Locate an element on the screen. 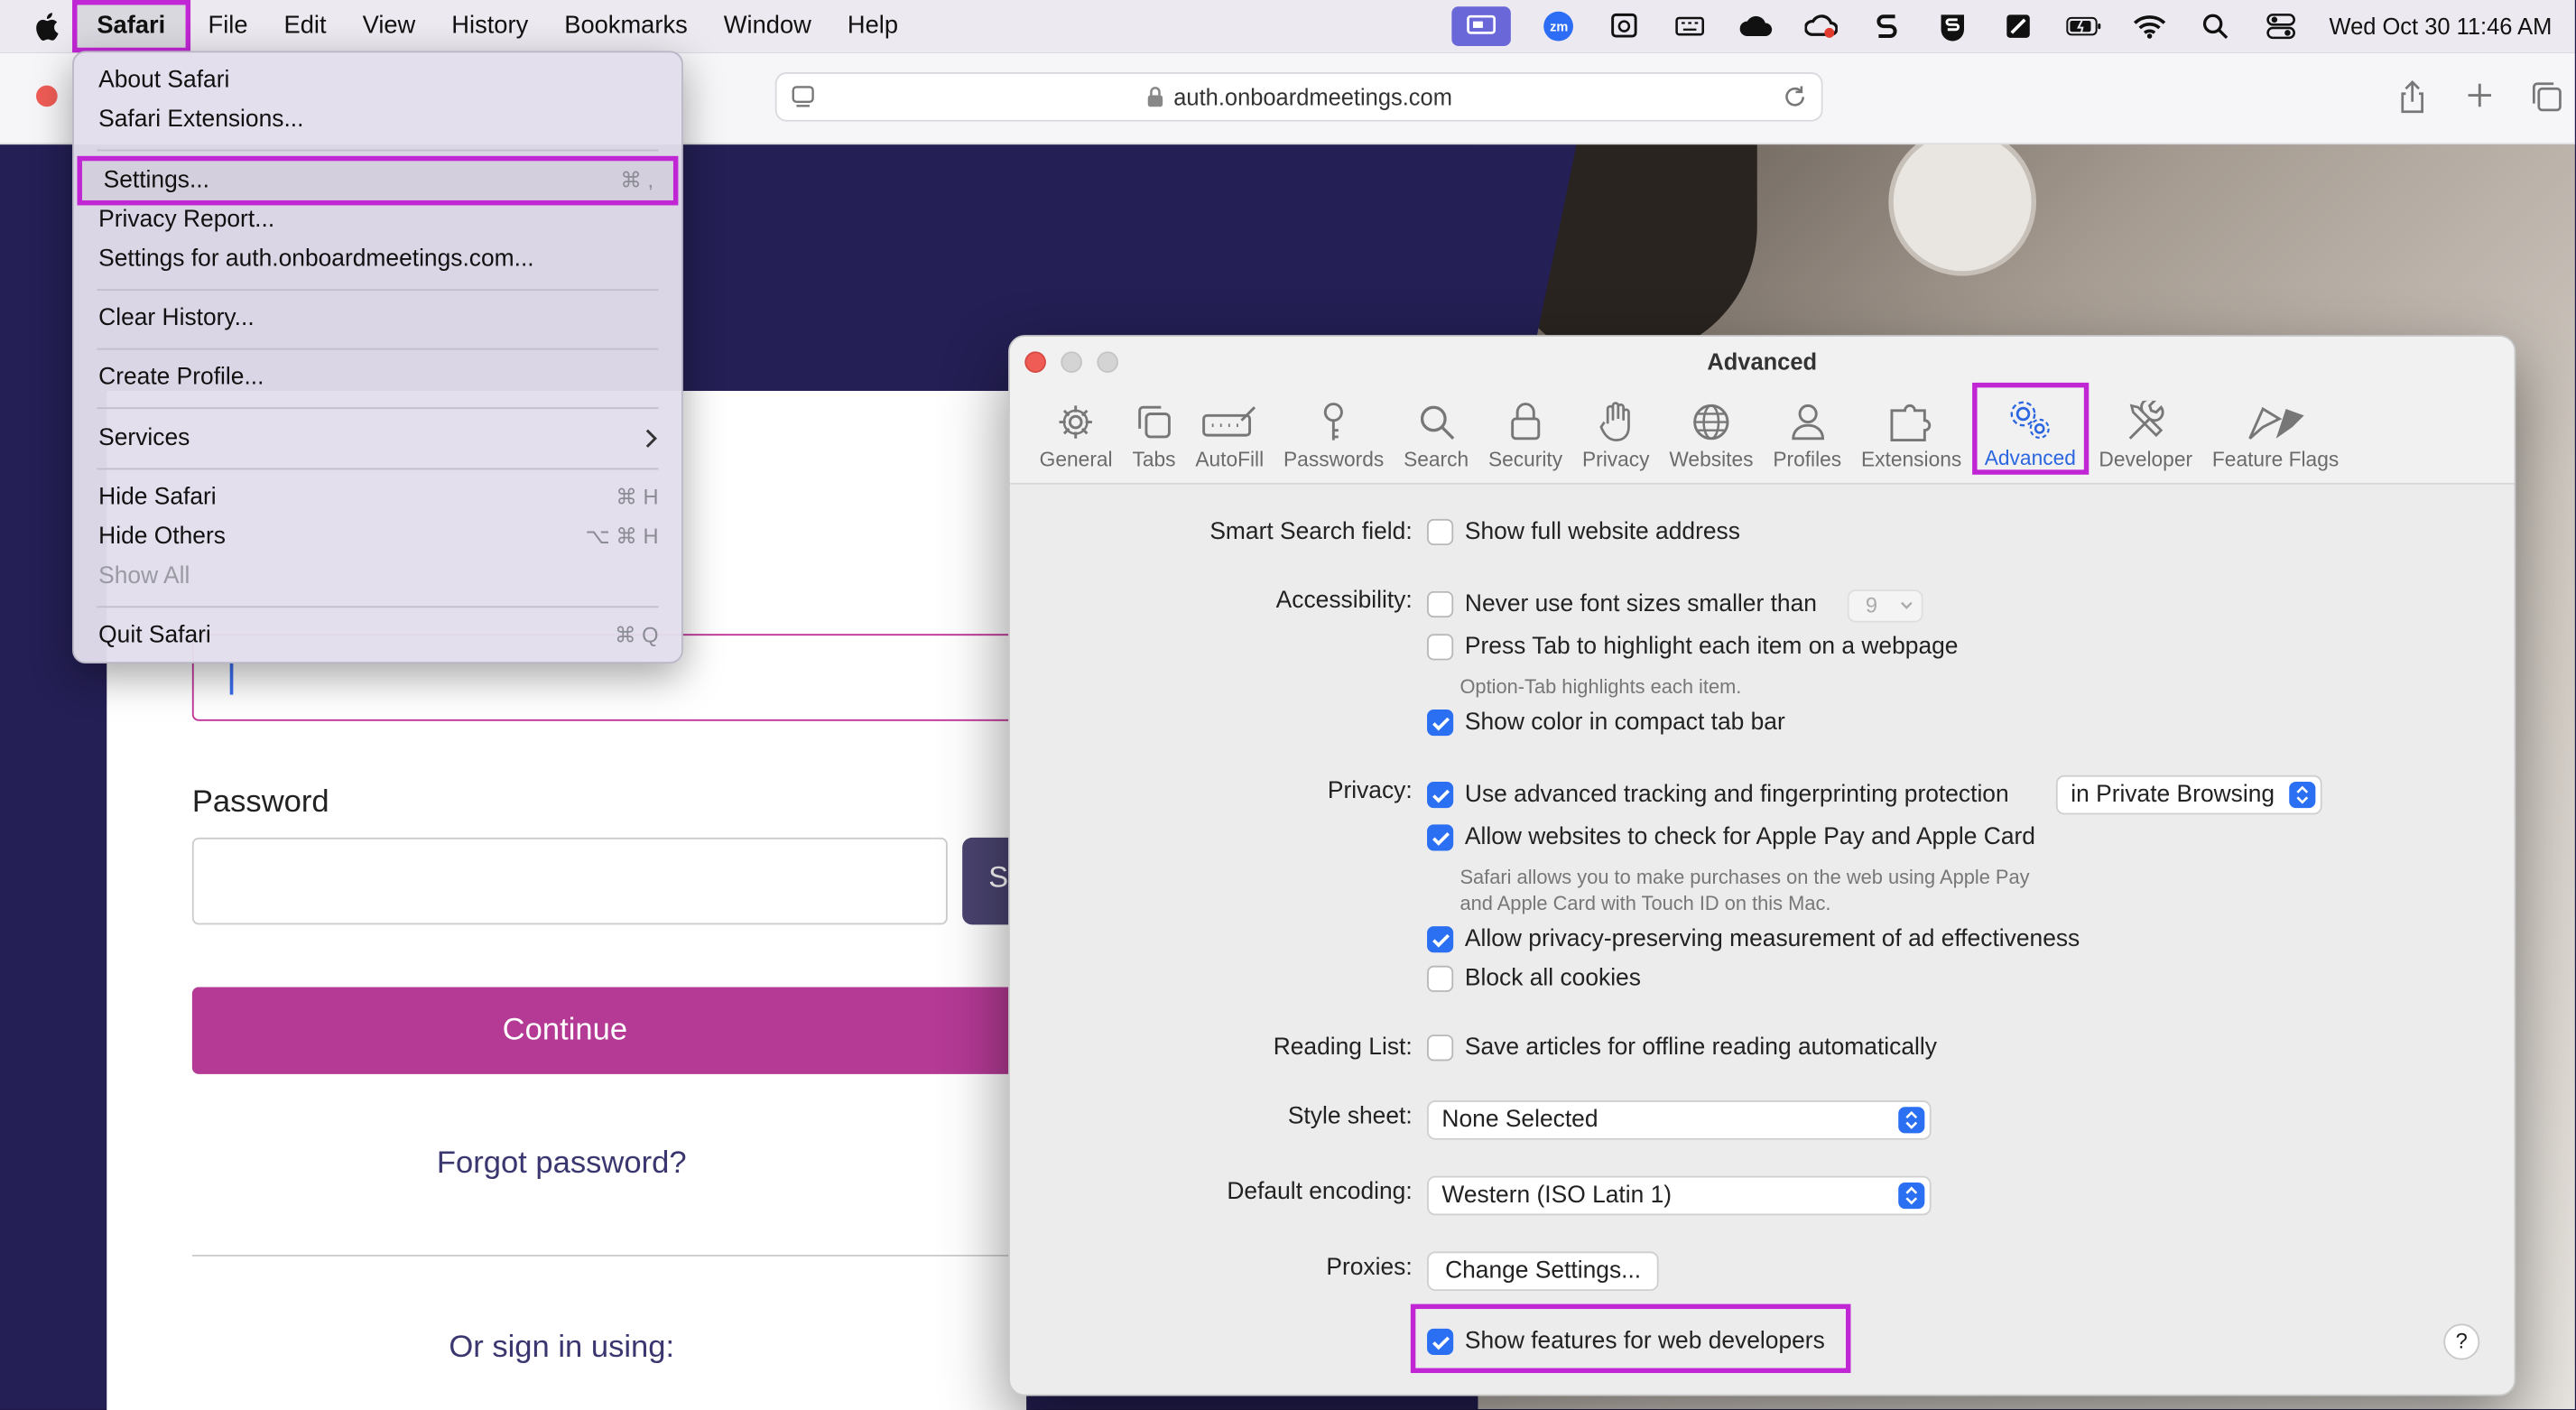 The width and height of the screenshot is (2576, 1410). lock-icon is located at coordinates (1525, 422).